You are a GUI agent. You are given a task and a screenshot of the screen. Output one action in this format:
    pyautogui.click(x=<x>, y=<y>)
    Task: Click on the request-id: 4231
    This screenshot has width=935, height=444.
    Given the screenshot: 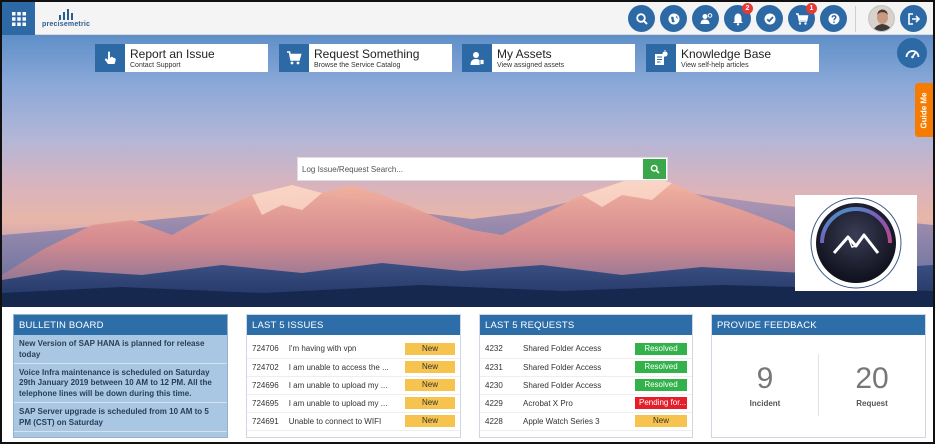 What is the action you would take?
    pyautogui.click(x=494, y=367)
    